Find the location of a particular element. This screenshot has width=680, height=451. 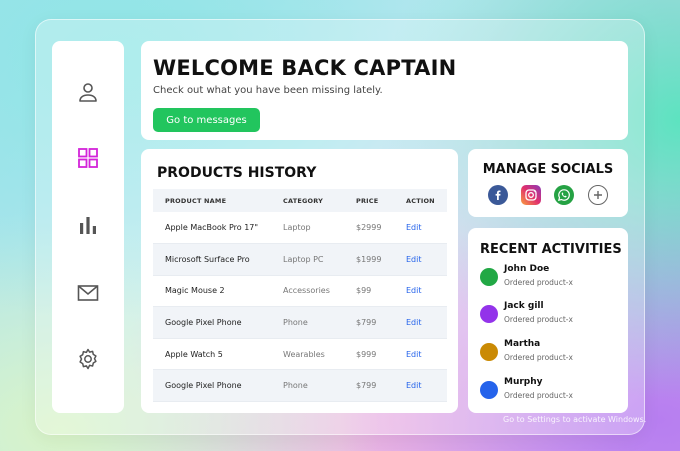

activity-item: Martha Ordered product-x is located at coordinates (550, 354).